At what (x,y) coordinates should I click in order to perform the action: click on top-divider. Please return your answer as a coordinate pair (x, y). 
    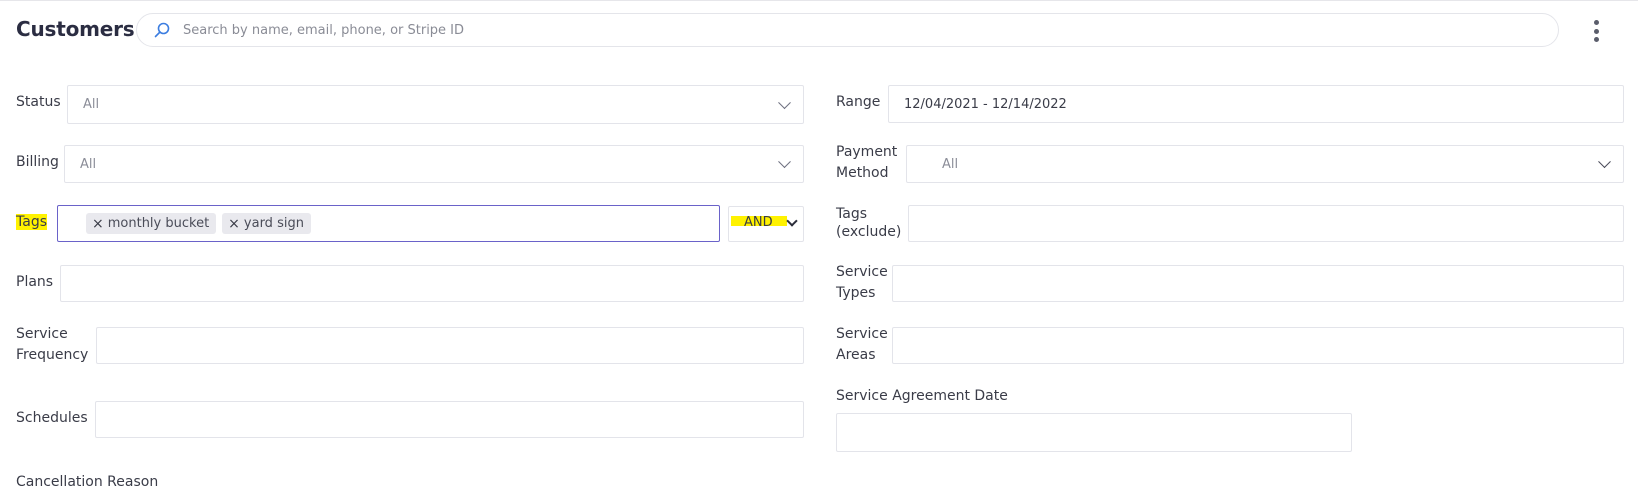
    Looking at the image, I should click on (819, 0).